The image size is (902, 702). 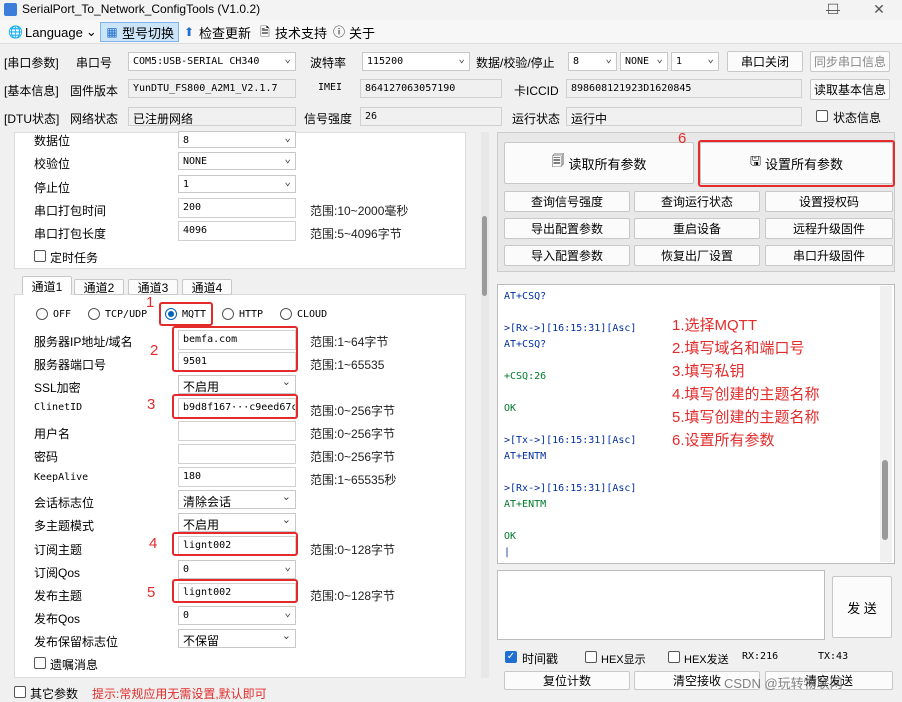 What do you see at coordinates (850, 61) in the screenshot?
I see `sync-port-button: 同步串口信息` at bounding box center [850, 61].